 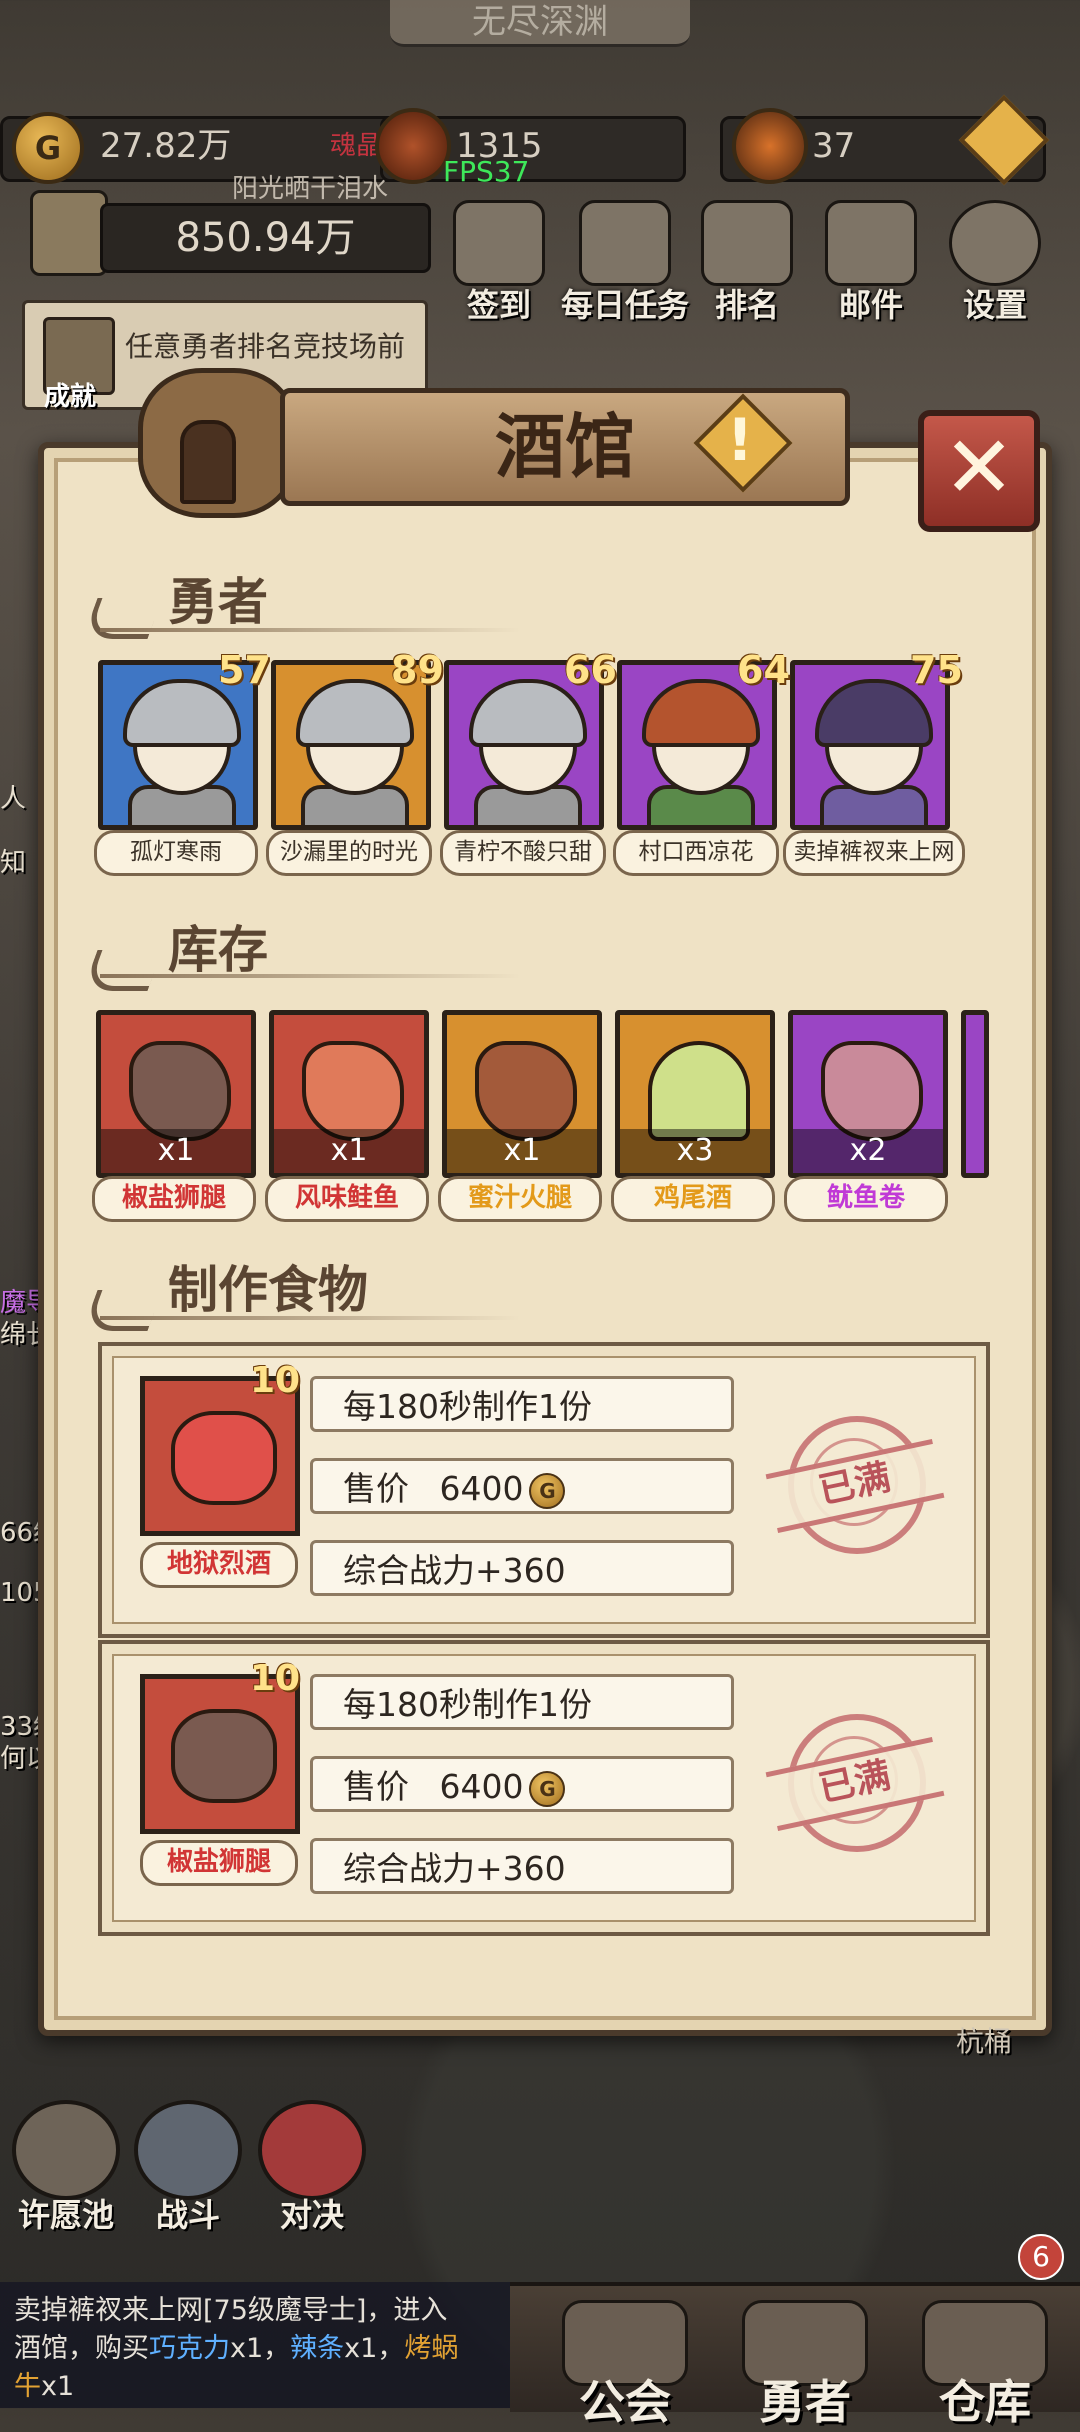 What do you see at coordinates (176, 853) in the screenshot?
I see `hero-name: 孤灯寒雨` at bounding box center [176, 853].